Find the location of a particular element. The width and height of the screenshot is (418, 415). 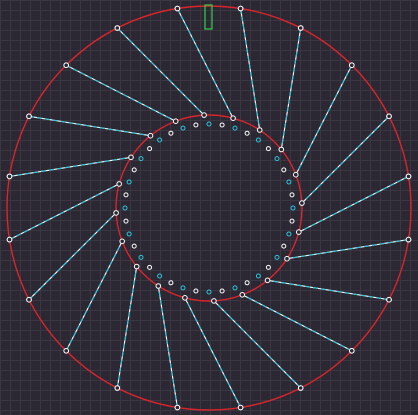

selection-marker is located at coordinates (208, 17).